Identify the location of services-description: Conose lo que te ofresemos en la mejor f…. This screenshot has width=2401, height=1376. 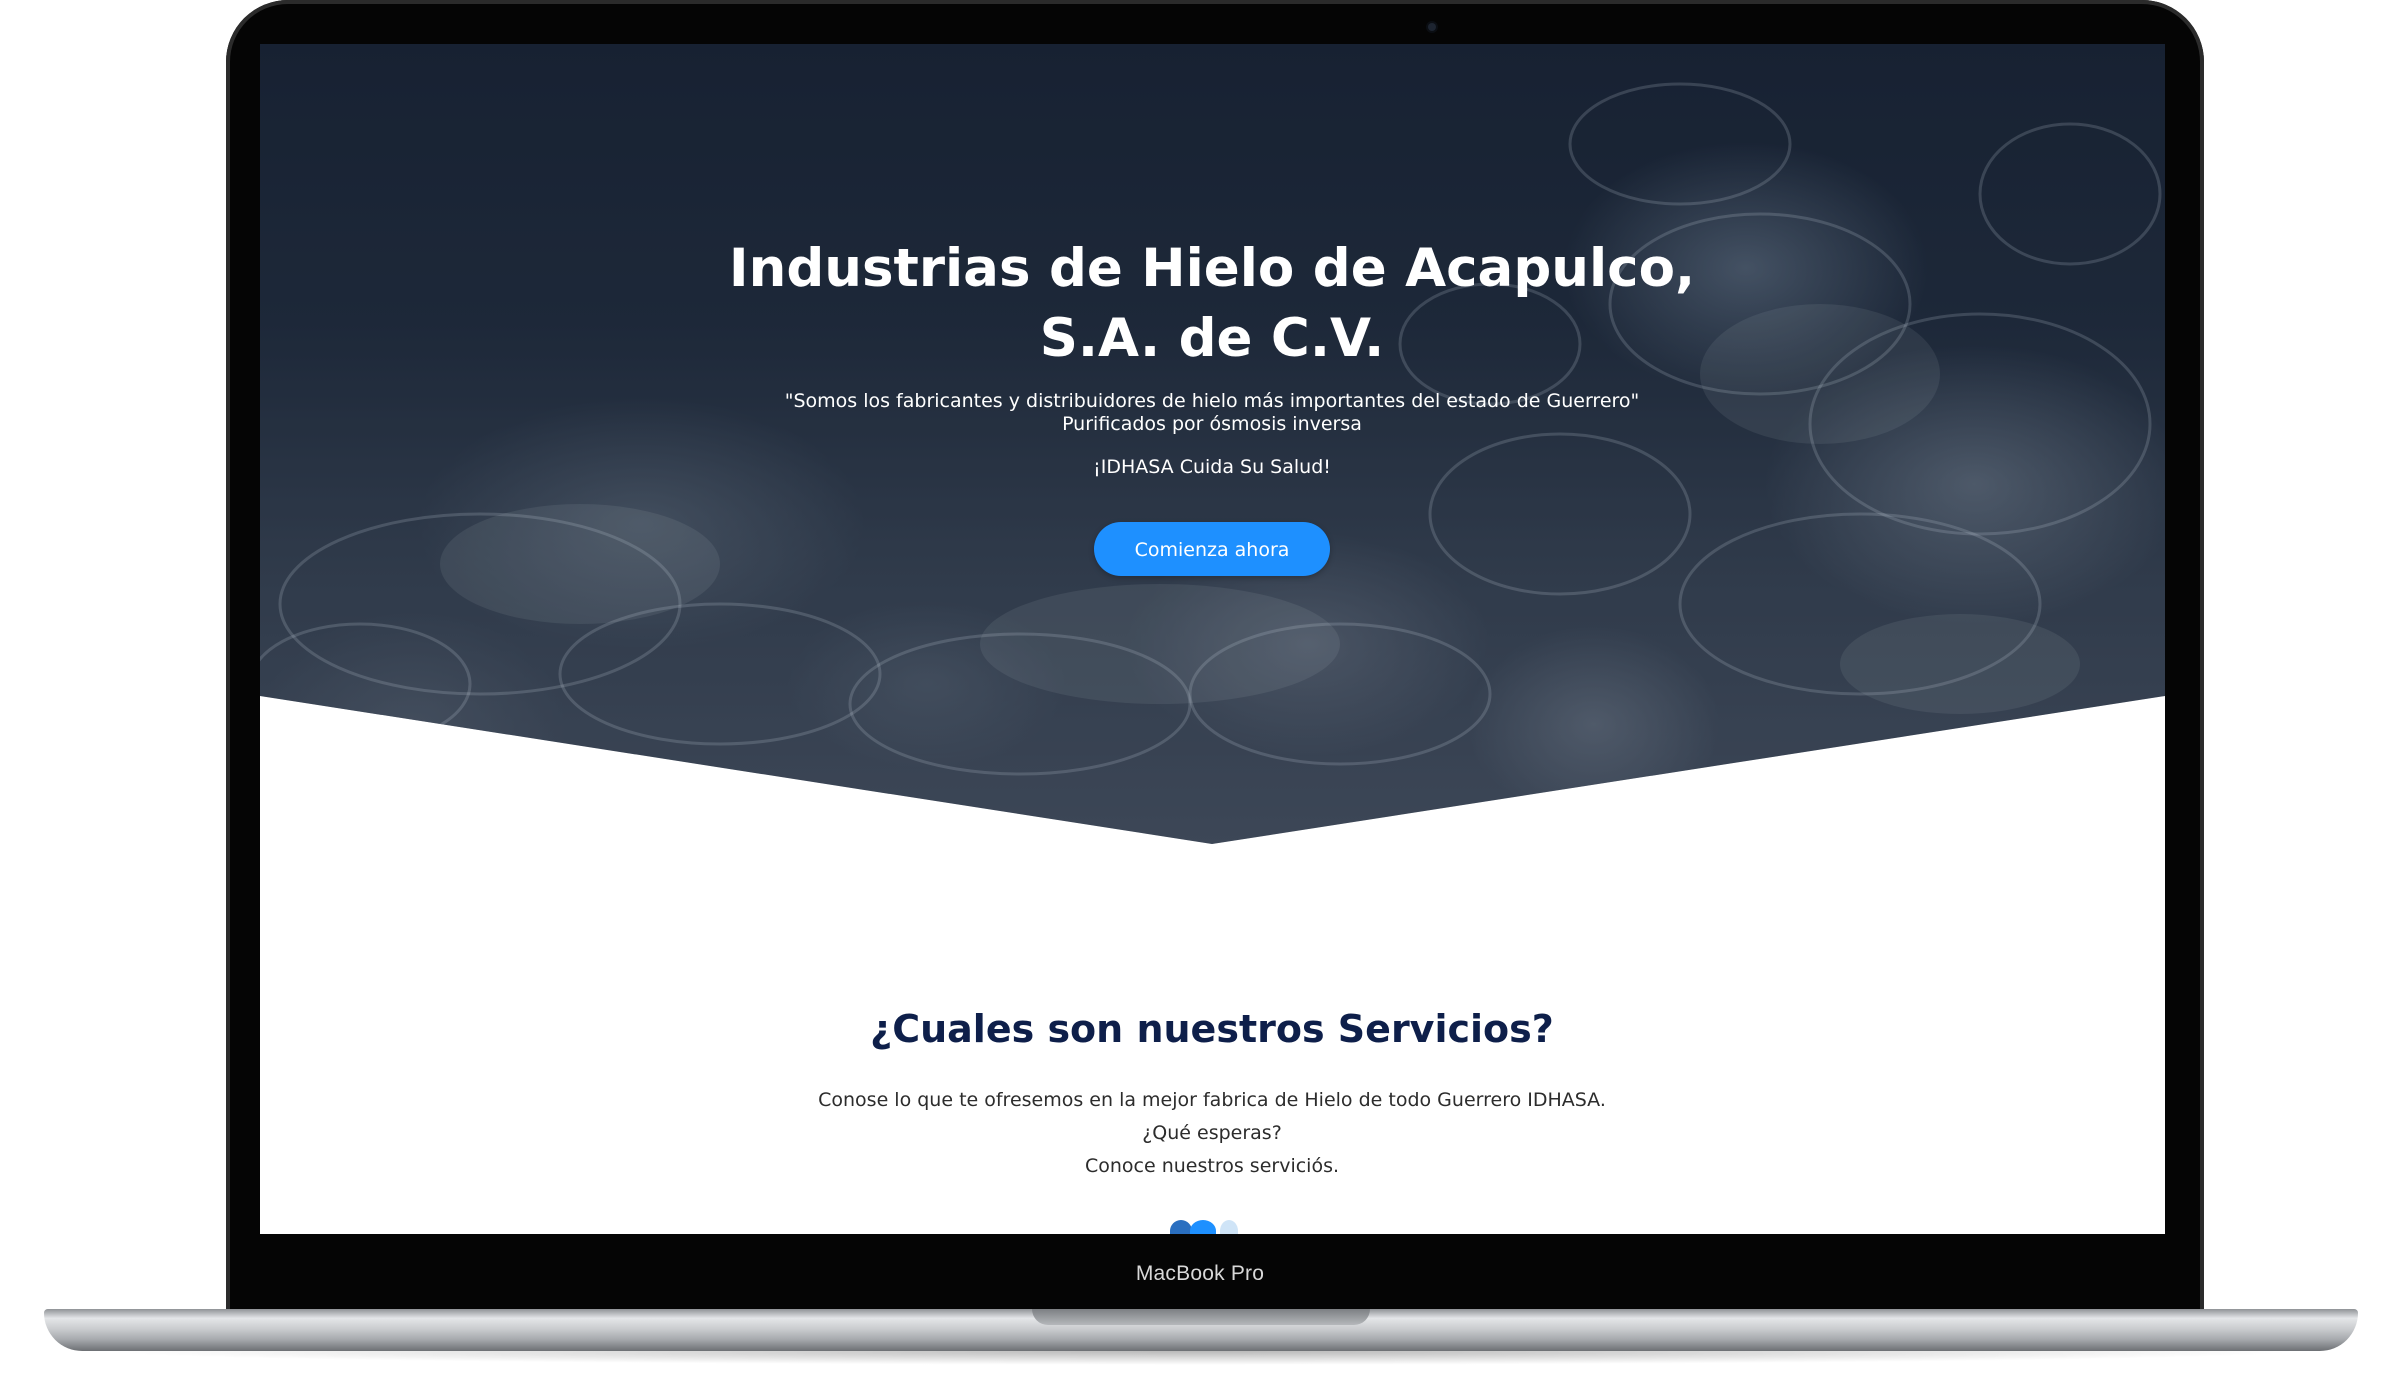
(1212, 1133).